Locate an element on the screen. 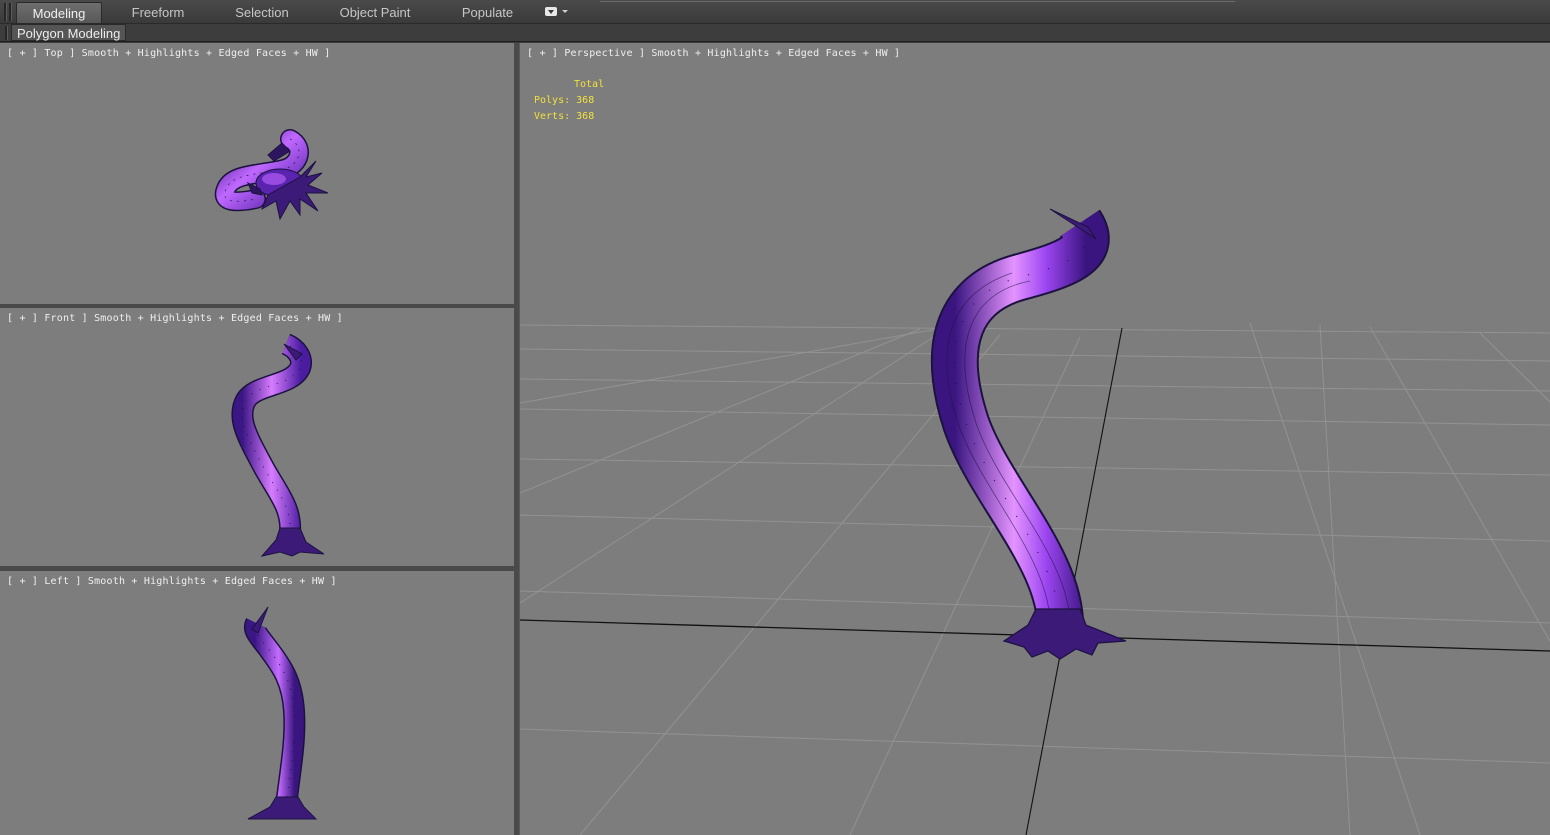 The width and height of the screenshot is (1550, 835). tab-selection: Selection is located at coordinates (262, 12).